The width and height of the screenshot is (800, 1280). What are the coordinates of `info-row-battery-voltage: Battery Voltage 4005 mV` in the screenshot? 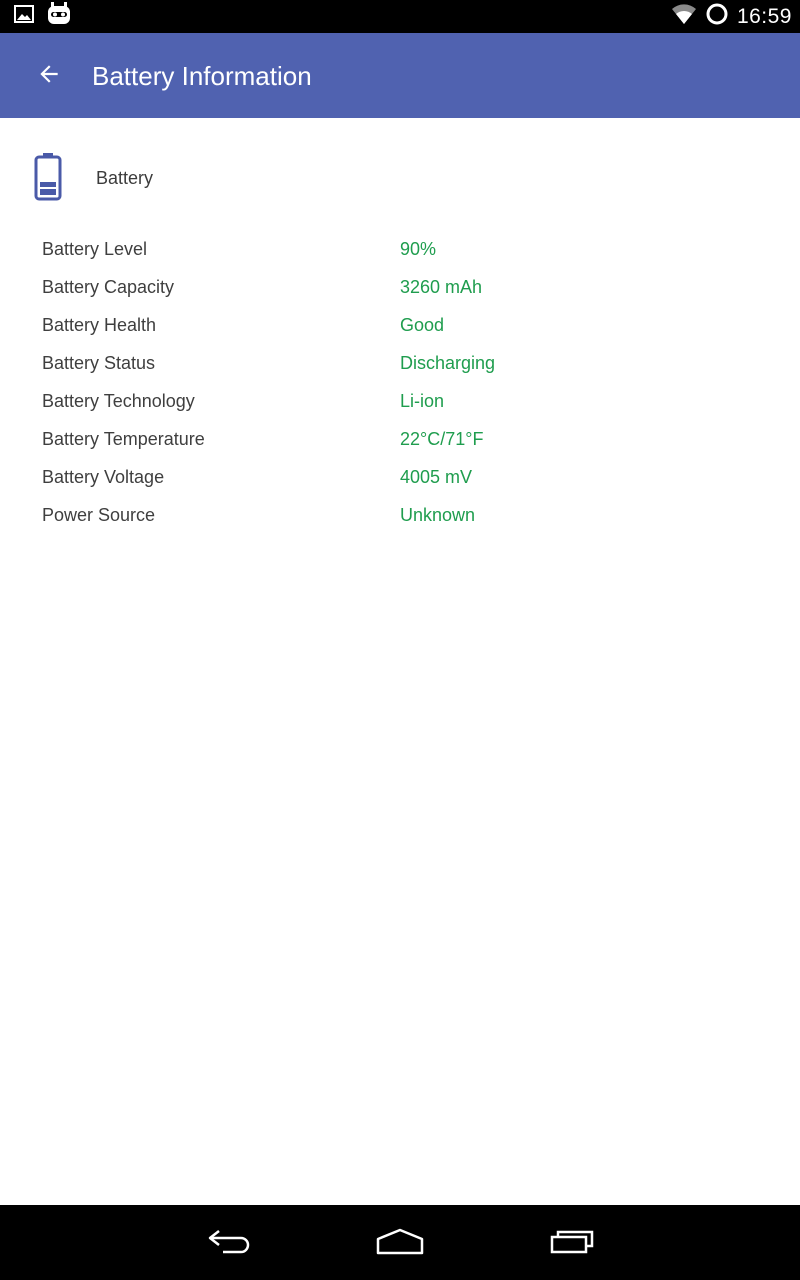 It's located at (400, 477).